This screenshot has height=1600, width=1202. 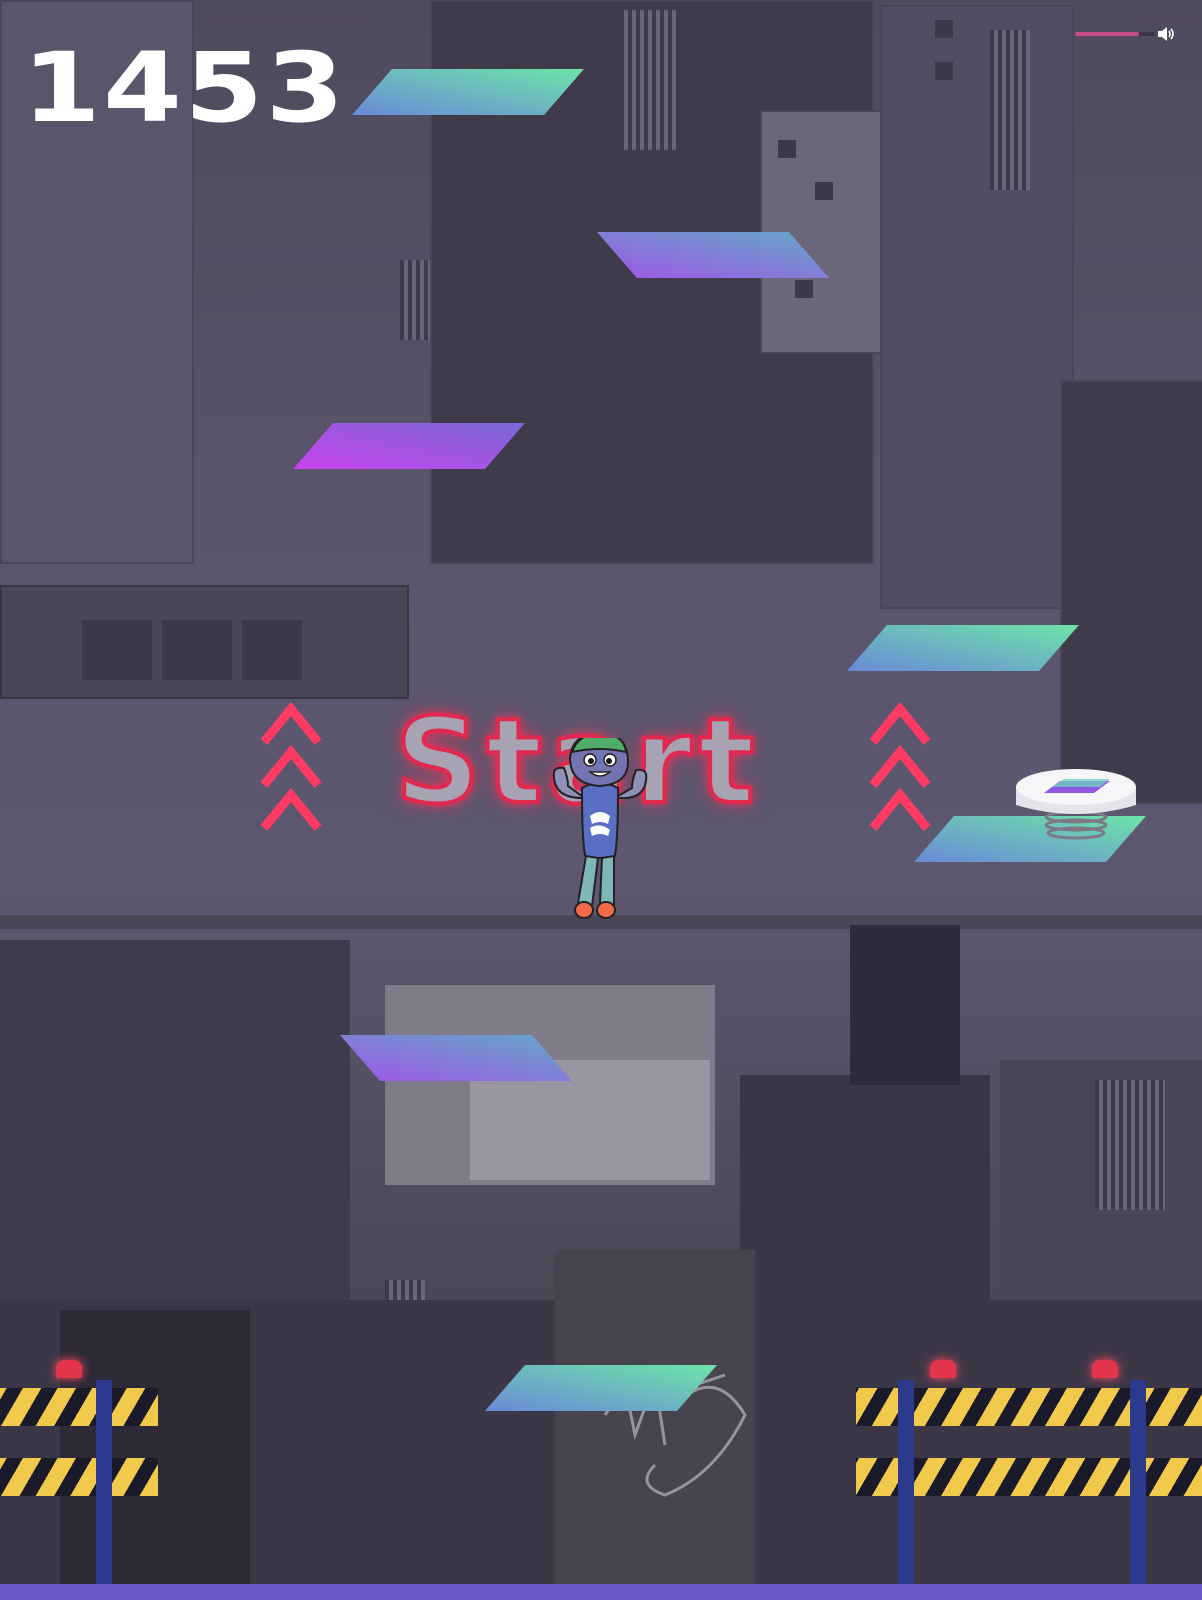 I want to click on score-counter: 1453, so click(x=184, y=88).